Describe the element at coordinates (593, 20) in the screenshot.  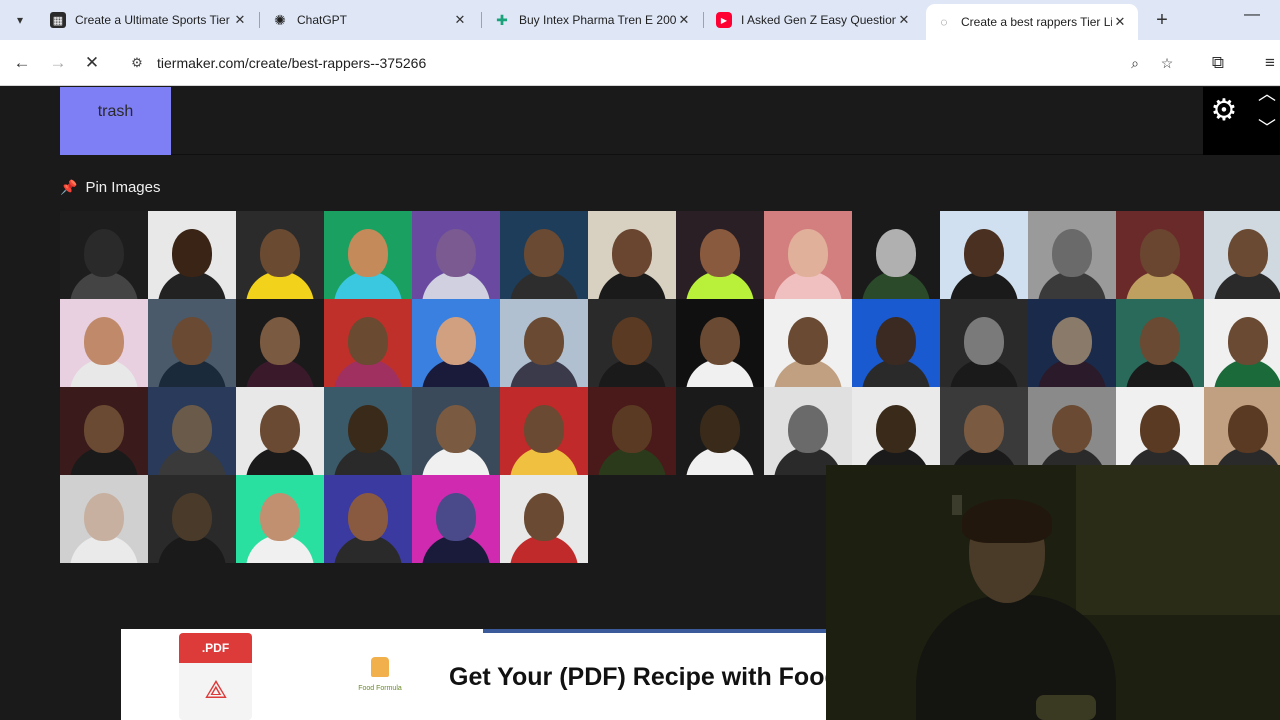
I see `tab-pharma: ✚ Buy Intex Pharma Tren E 200 ✕` at that location.